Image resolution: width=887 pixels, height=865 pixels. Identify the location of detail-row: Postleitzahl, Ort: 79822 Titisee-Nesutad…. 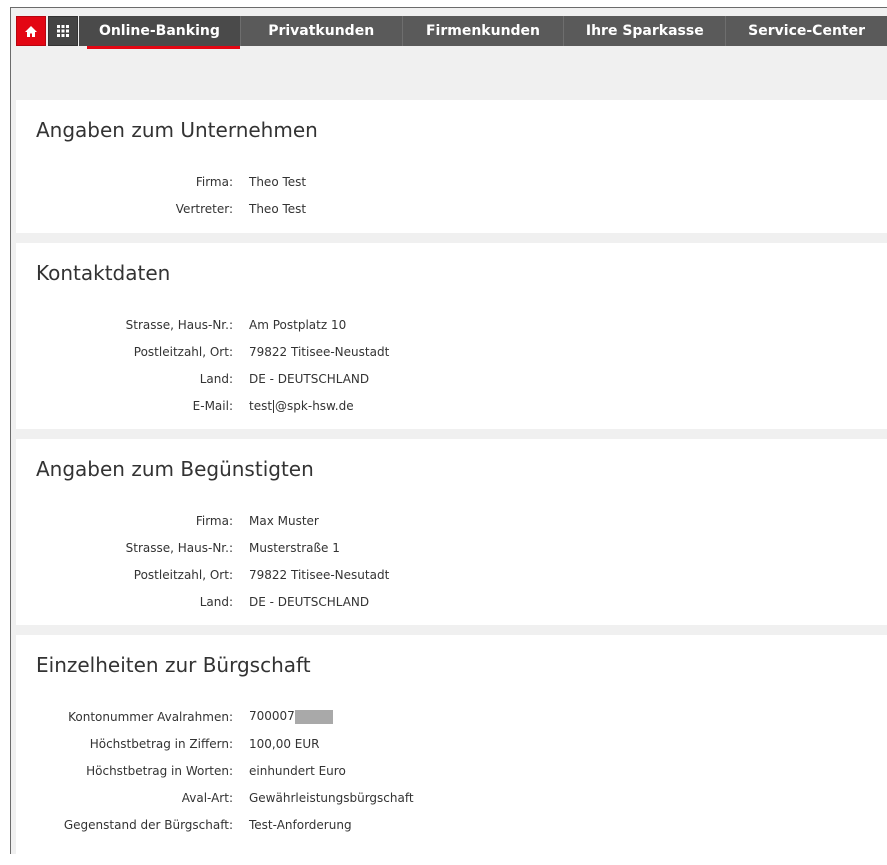
(451, 574).